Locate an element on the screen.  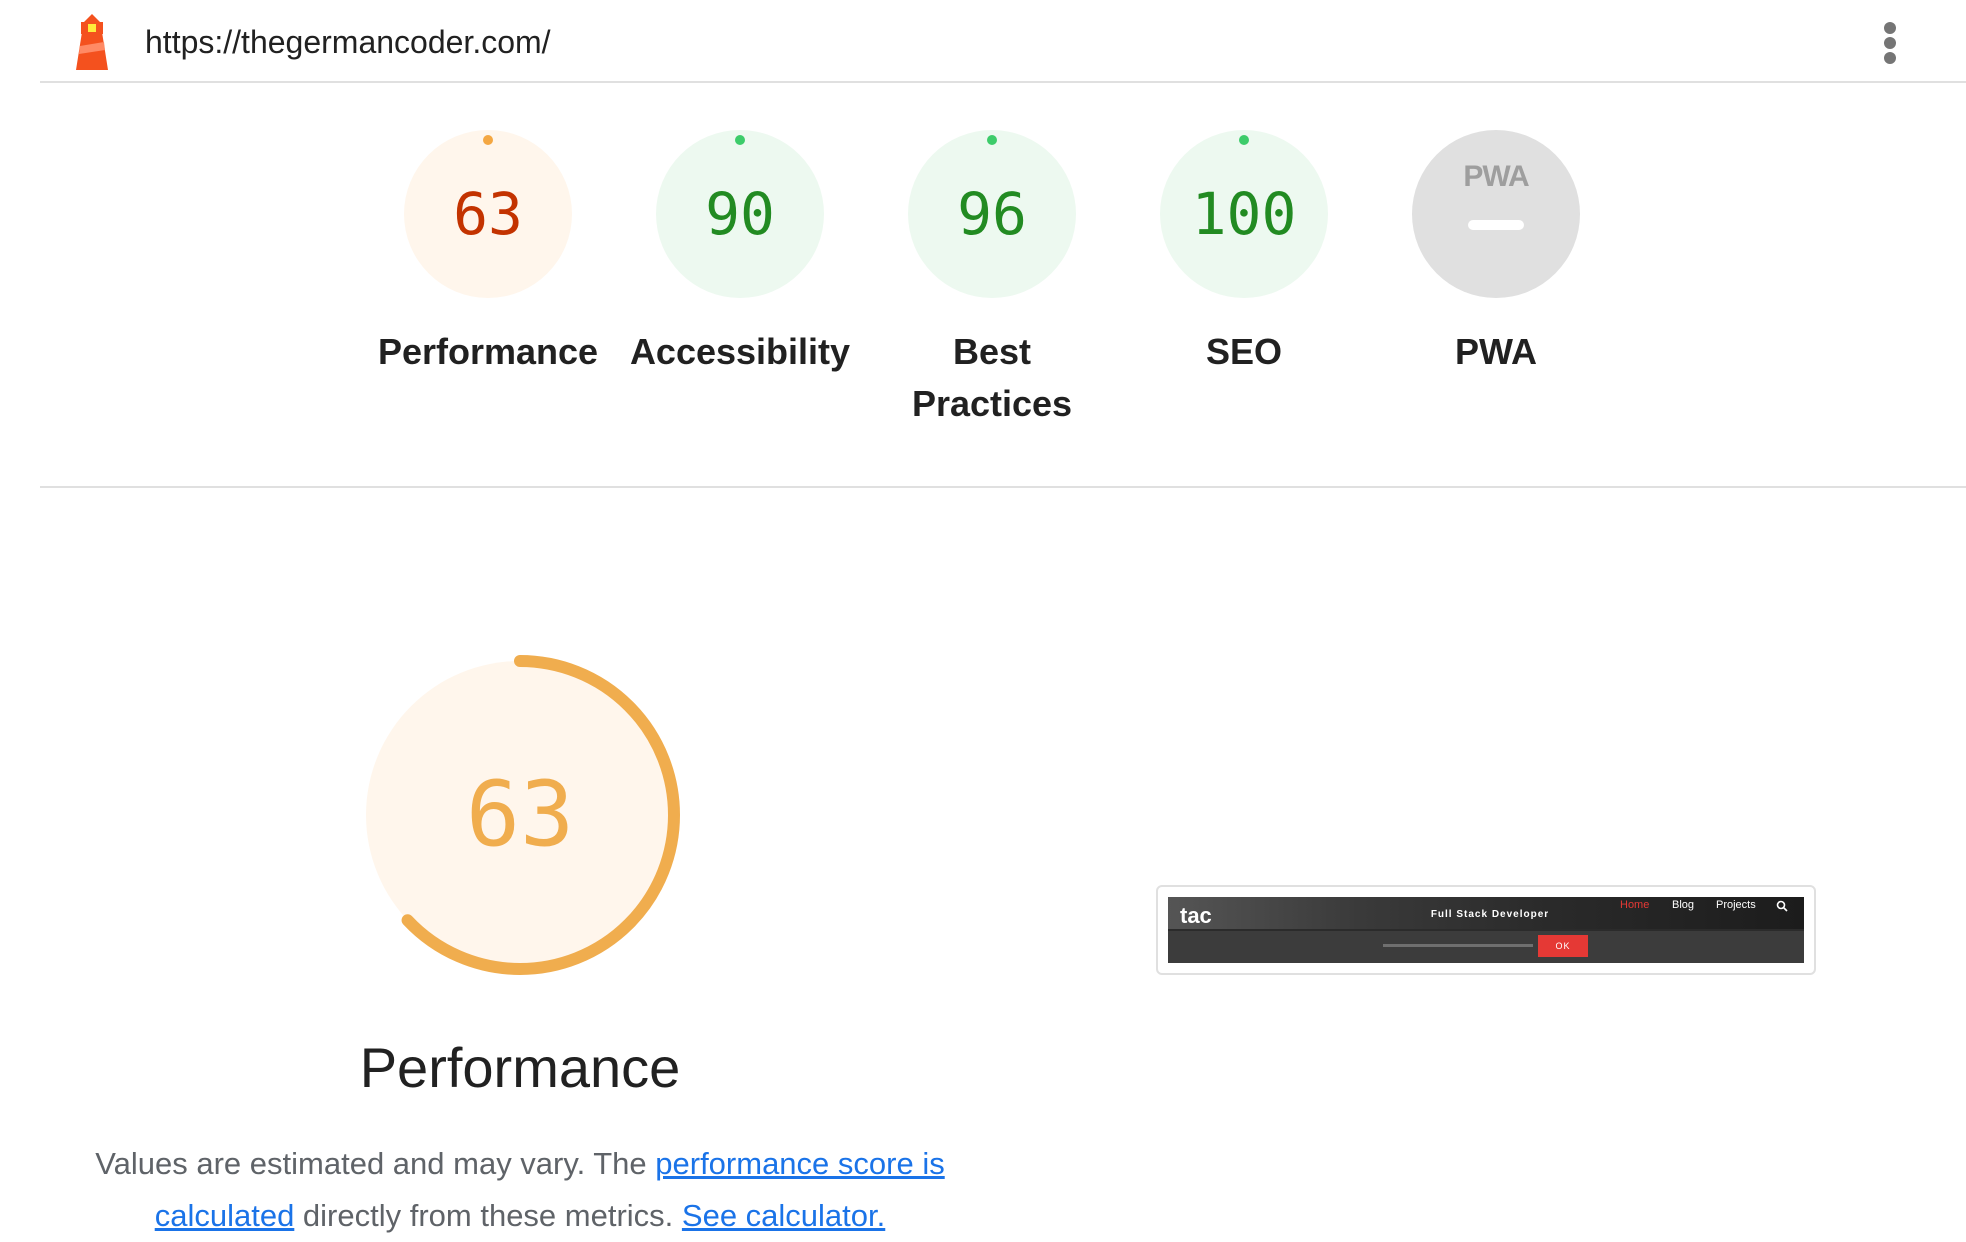
gauge-disc: 100 is located at coordinates (1244, 214).